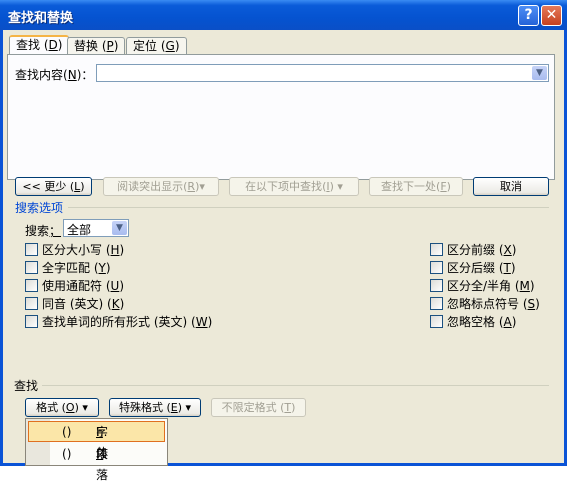  I want to click on whole-word-label: 全字匹配 (Y), so click(76, 268).